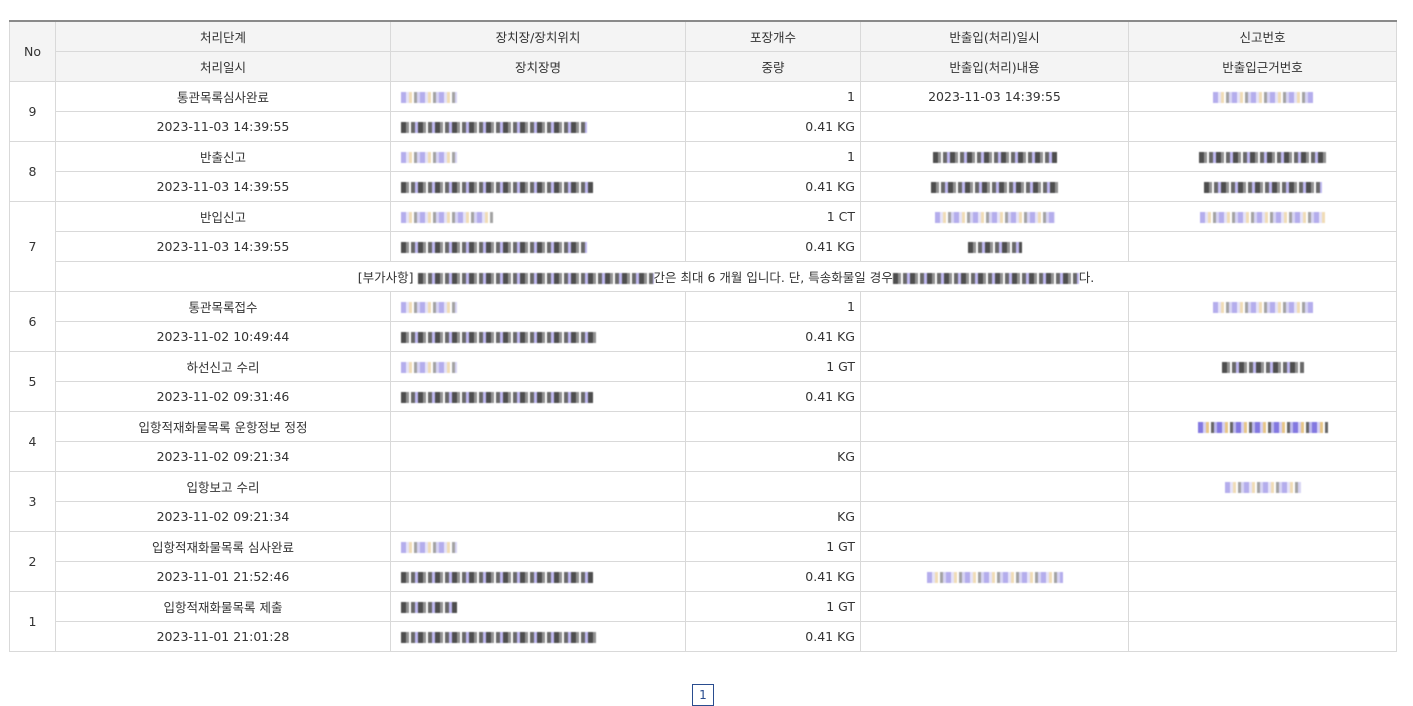 This screenshot has height=706, width=1413. What do you see at coordinates (32, 501) in the screenshot?
I see `row-number: 3` at bounding box center [32, 501].